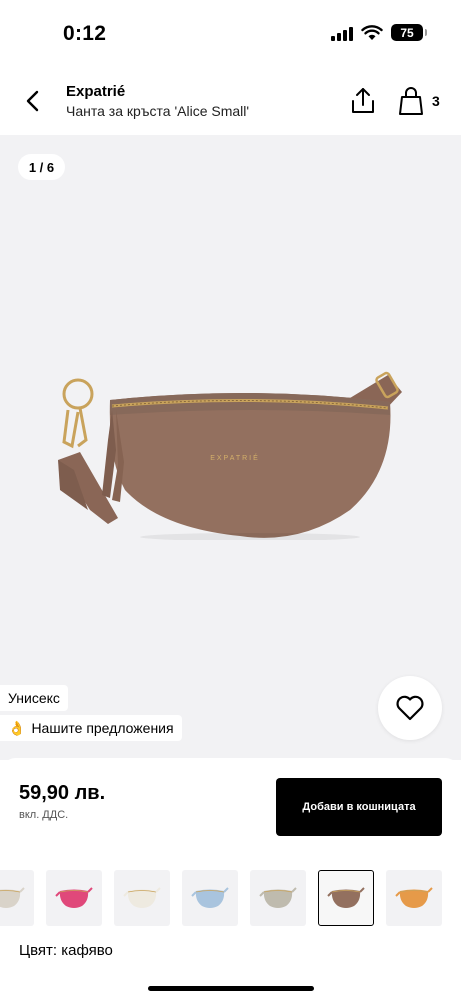 The image size is (461, 999). I want to click on signal-icon, so click(342, 33).